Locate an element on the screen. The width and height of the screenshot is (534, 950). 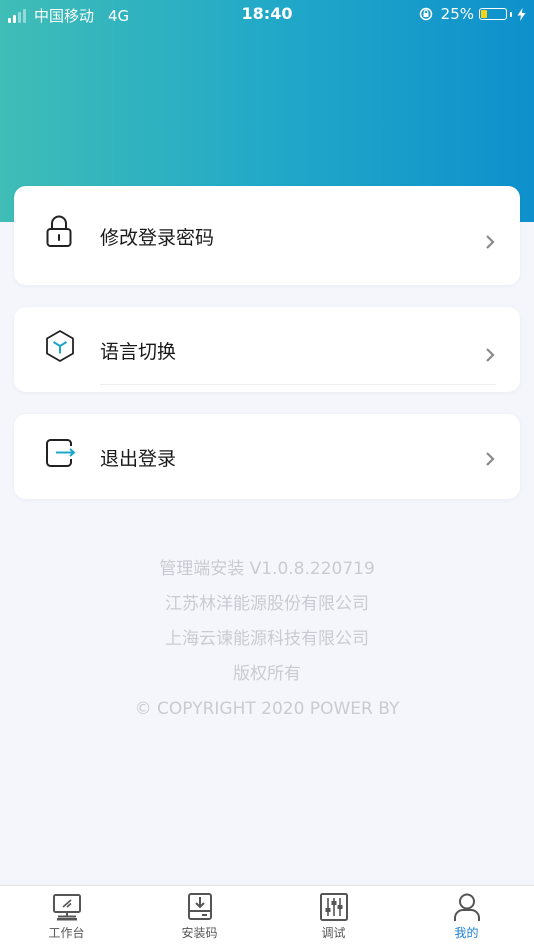
logout-icon is located at coordinates (61, 453).